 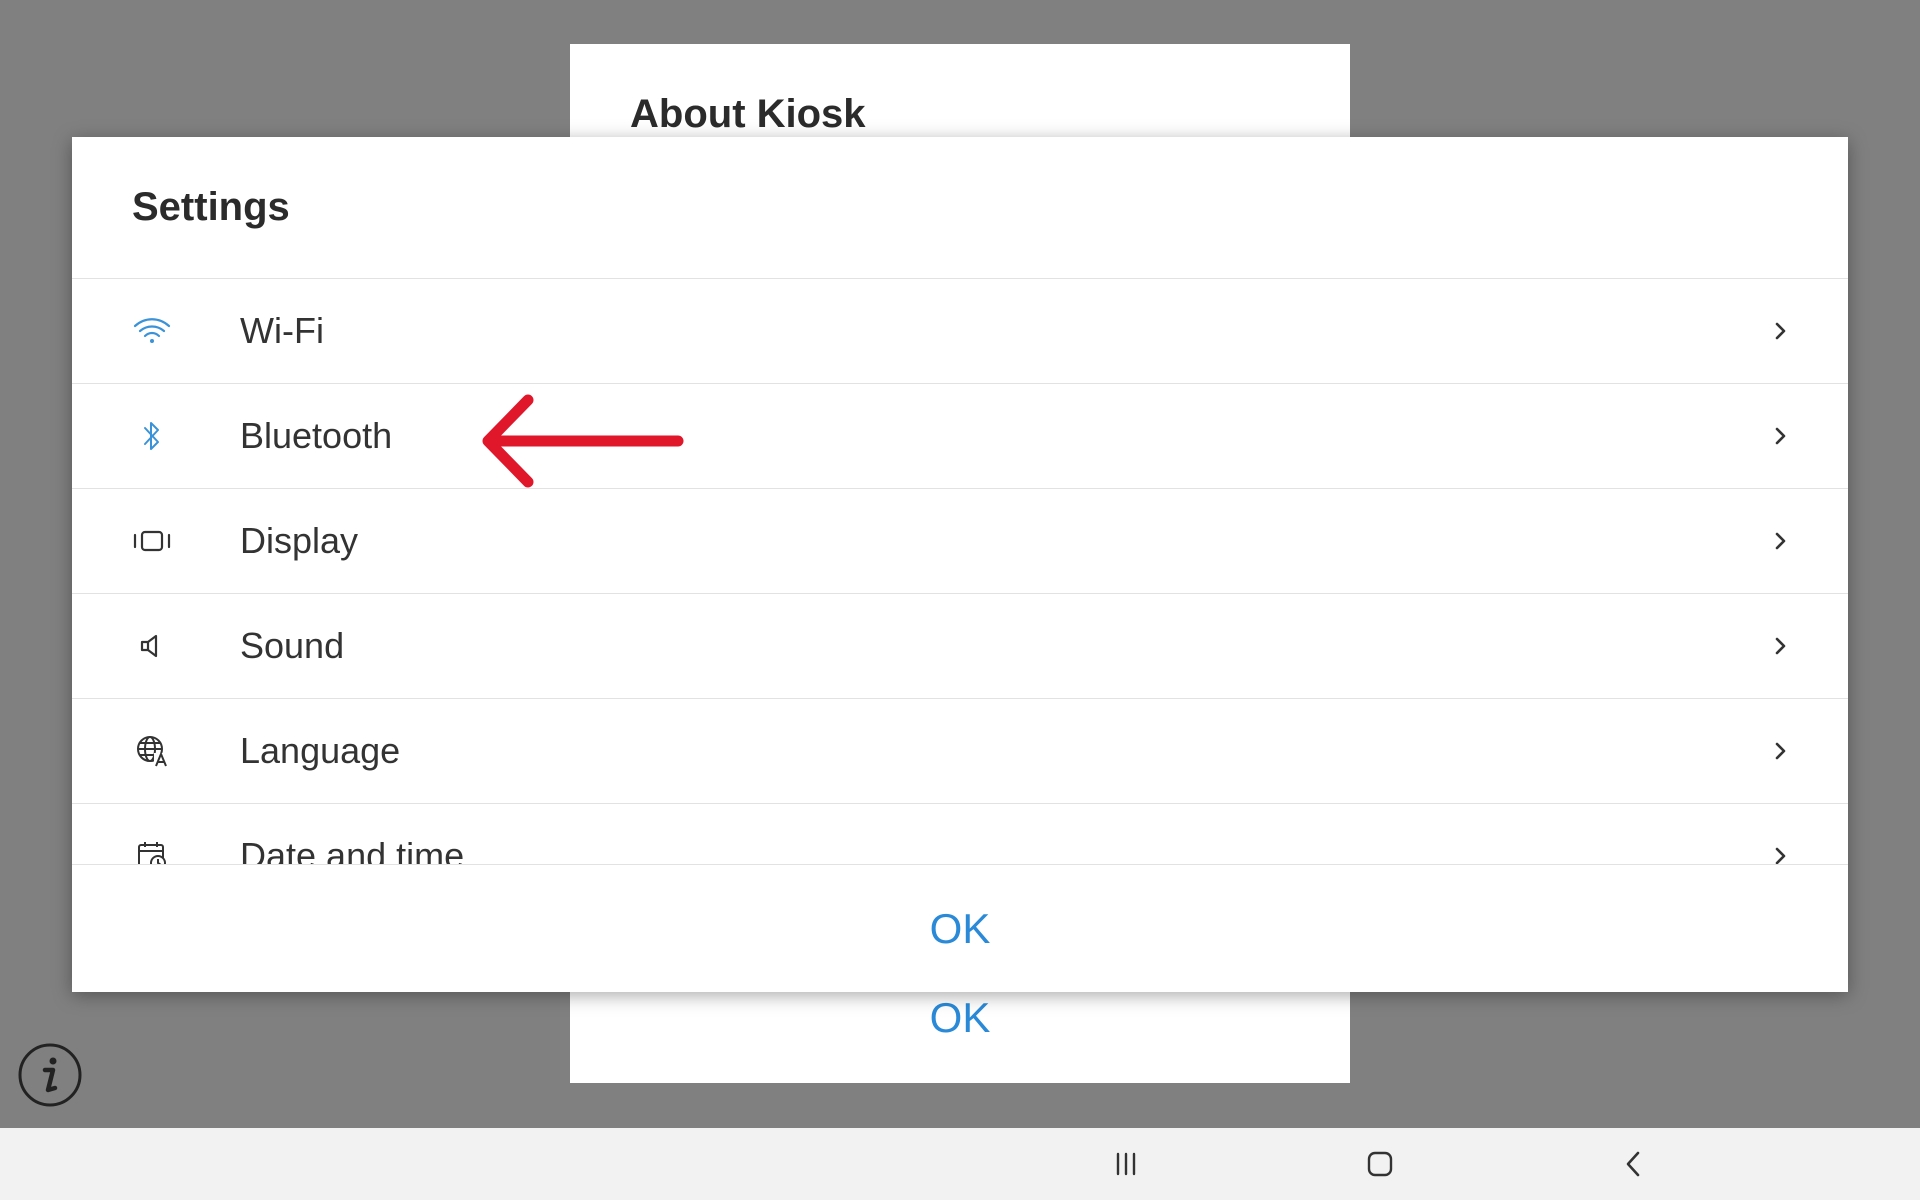 I want to click on settings-item-label: Display, so click(x=299, y=540).